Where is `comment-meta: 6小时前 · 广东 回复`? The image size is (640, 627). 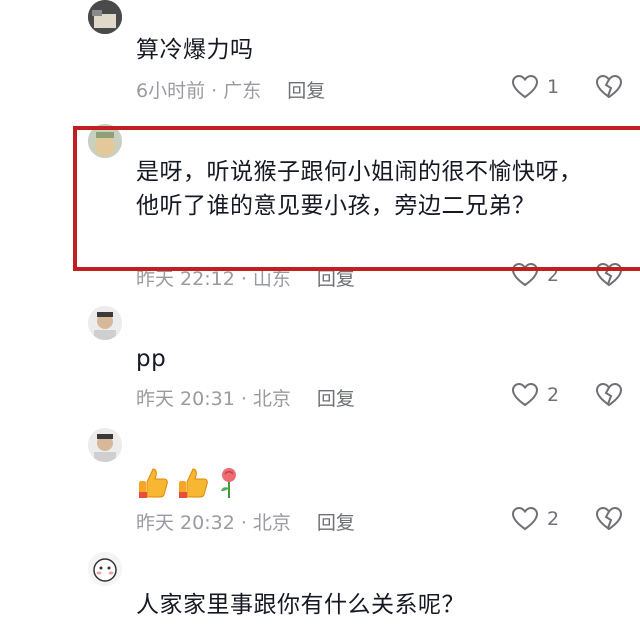 comment-meta: 6小时前 · 广东 回复 is located at coordinates (230, 89).